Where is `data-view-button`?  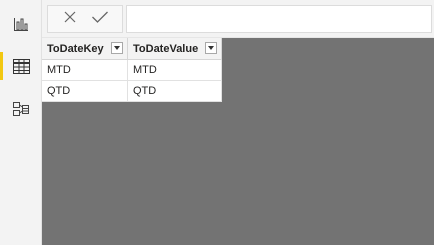 data-view-button is located at coordinates (21, 66).